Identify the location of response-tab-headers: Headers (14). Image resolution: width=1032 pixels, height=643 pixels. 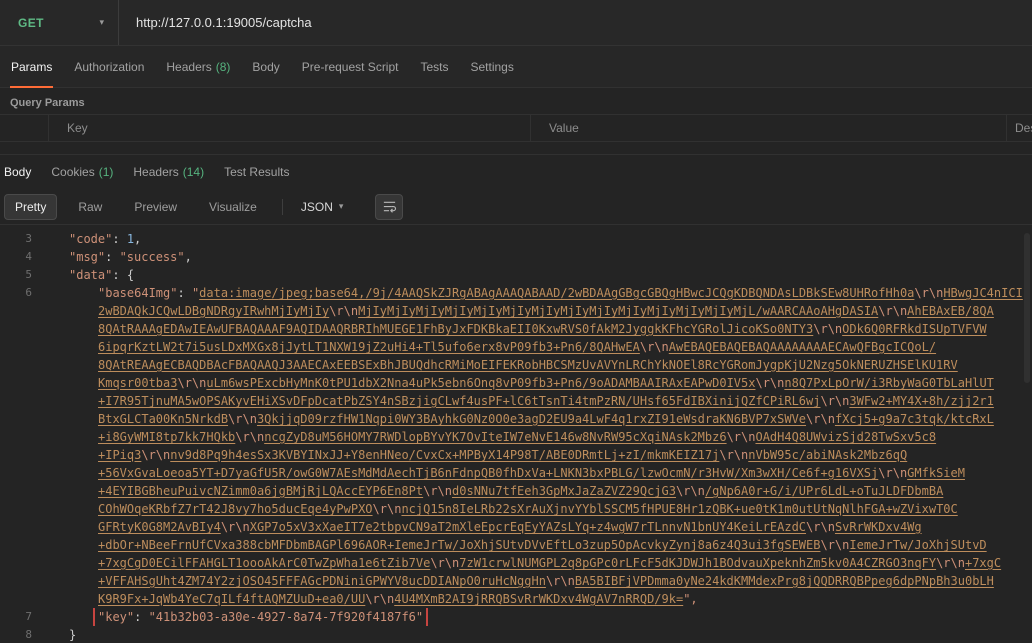
(168, 172).